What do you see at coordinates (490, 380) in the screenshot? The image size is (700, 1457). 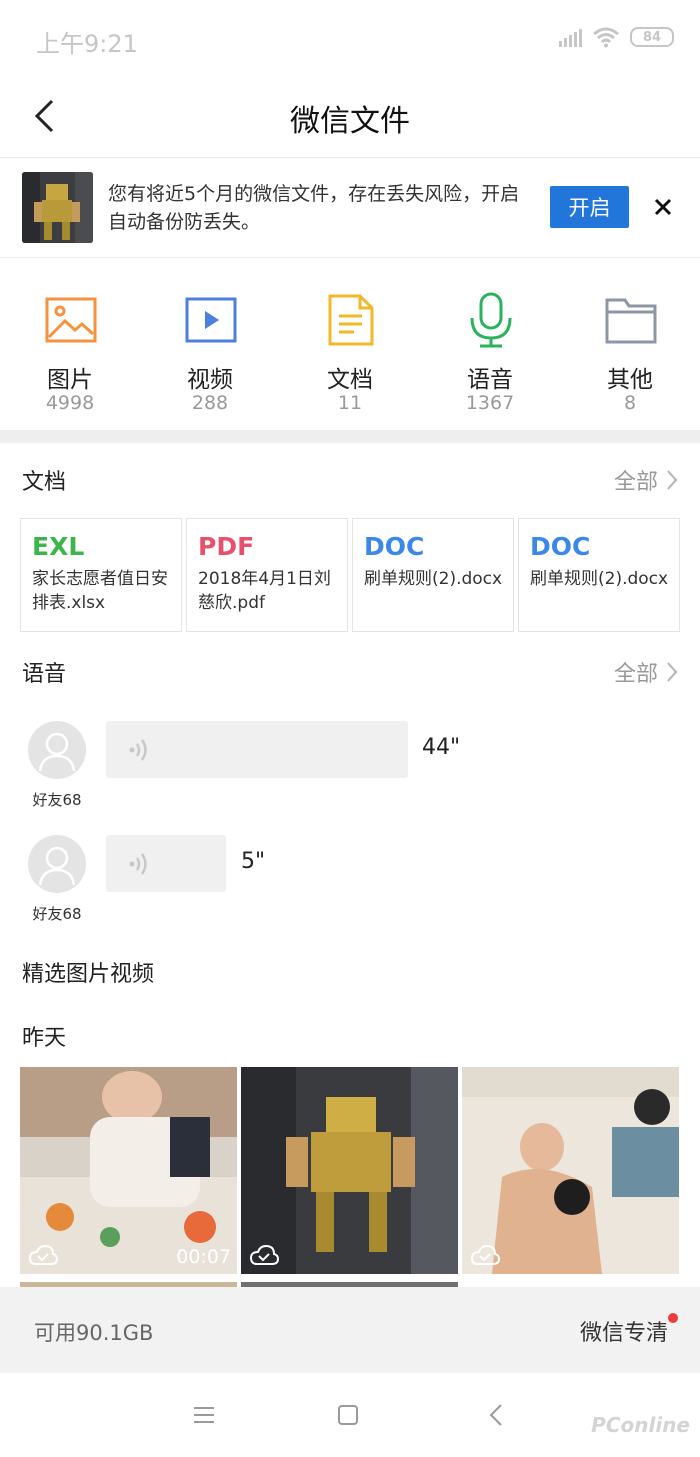 I see `category-label: 语音` at bounding box center [490, 380].